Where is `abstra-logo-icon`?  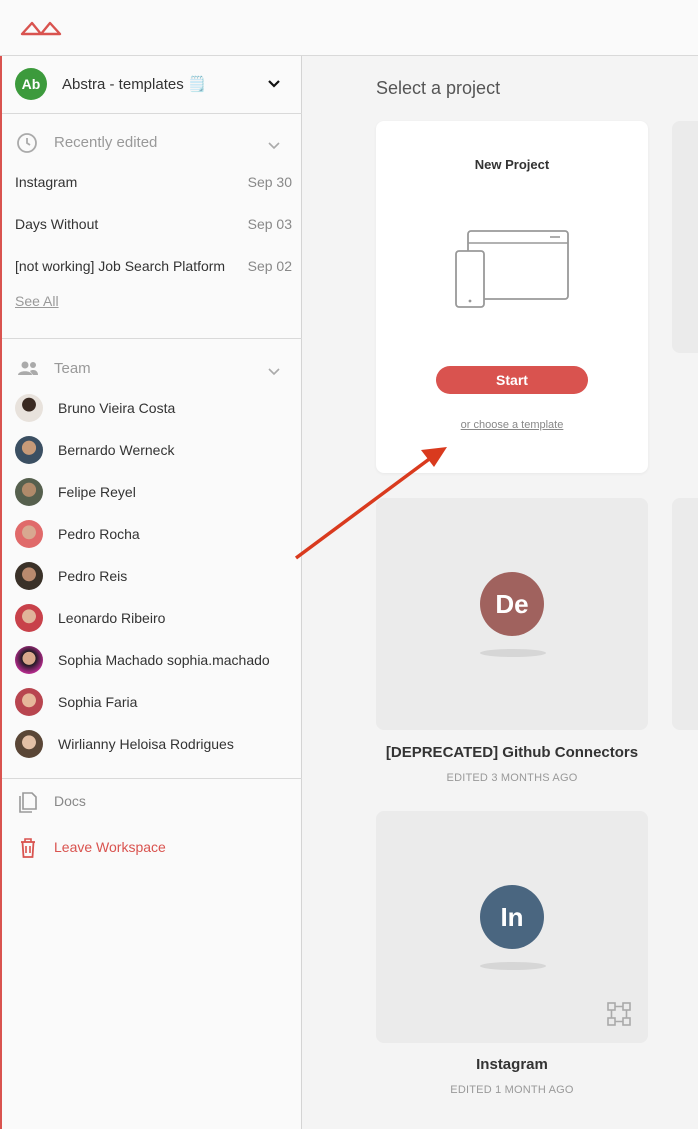
abstra-logo-icon is located at coordinates (41, 30).